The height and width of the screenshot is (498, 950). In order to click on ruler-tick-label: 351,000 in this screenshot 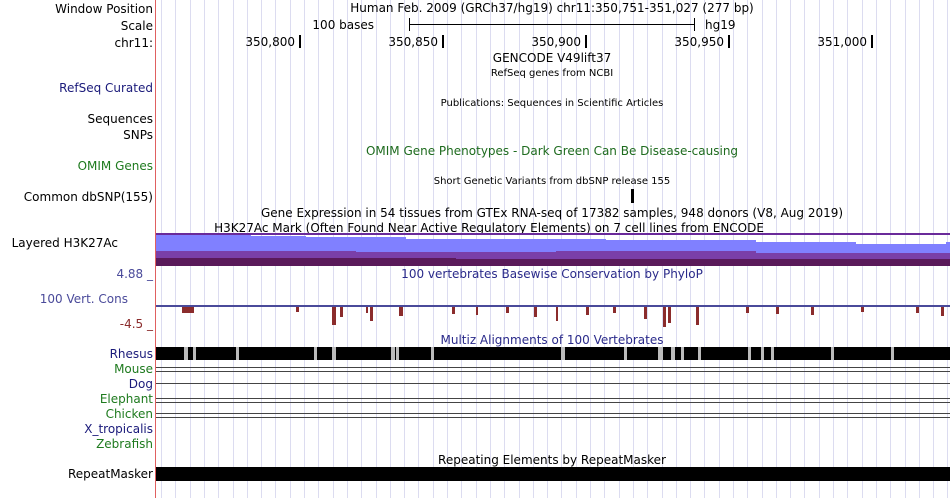, I will do `click(842, 42)`.